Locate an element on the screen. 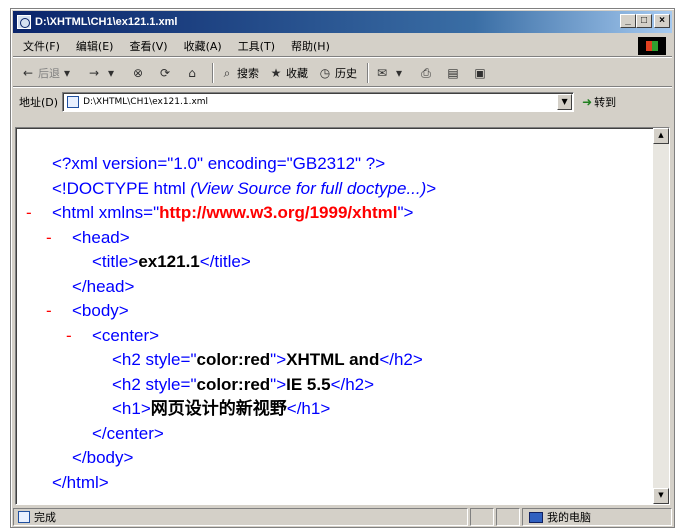 This screenshot has width=677, height=530. h1-open-tag: <h1> is located at coordinates (131, 408).